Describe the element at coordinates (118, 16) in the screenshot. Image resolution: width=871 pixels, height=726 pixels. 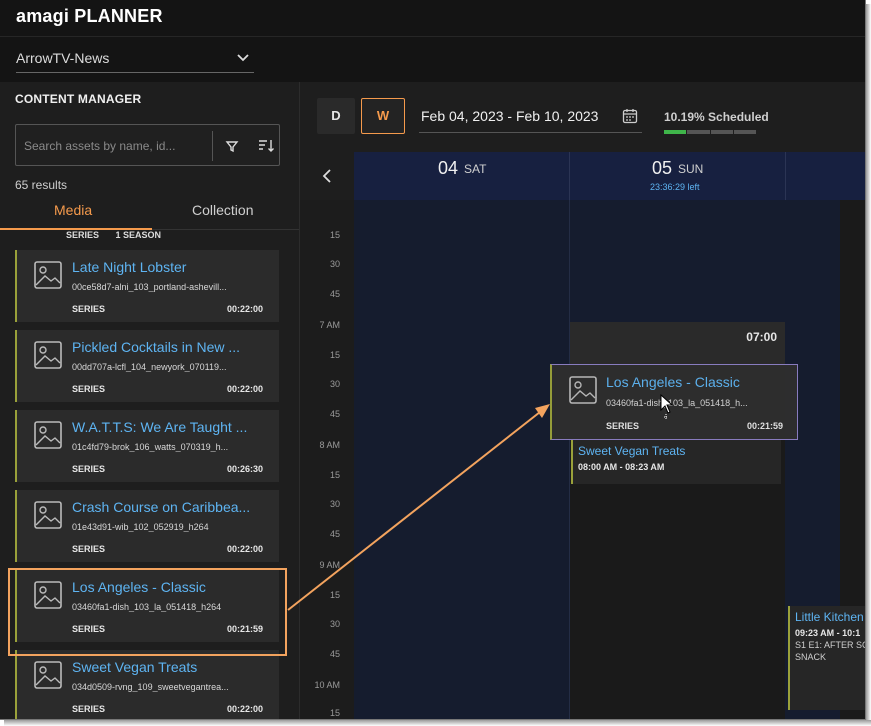
I see `logo-product: PLANNER` at that location.